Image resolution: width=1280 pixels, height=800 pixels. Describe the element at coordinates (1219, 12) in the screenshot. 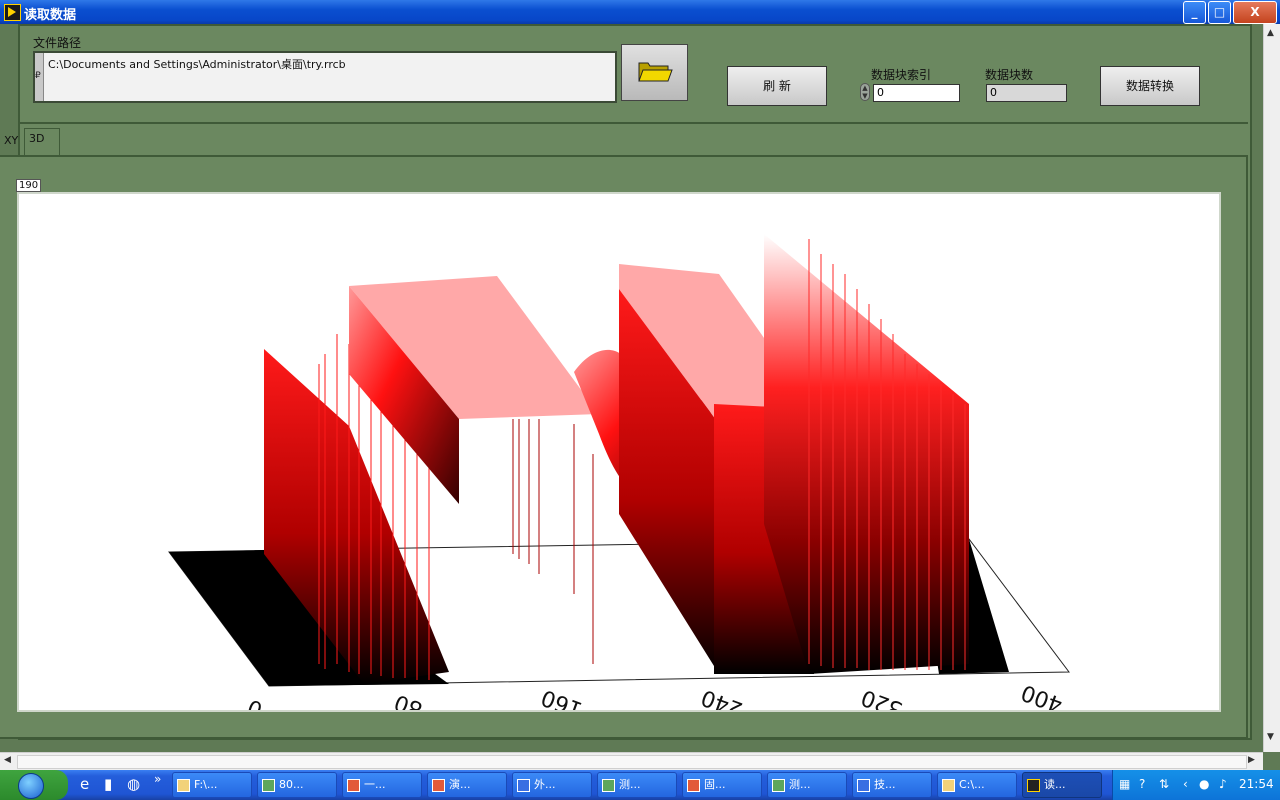

I see `maximize-button: □` at that location.